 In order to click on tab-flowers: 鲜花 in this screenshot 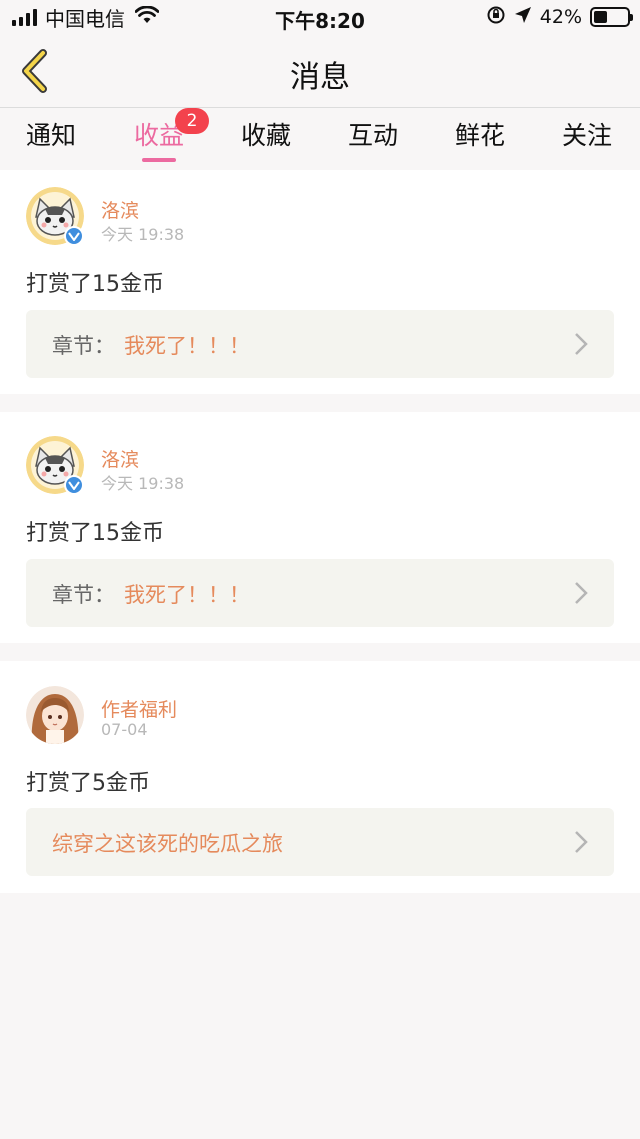, I will do `click(480, 139)`.